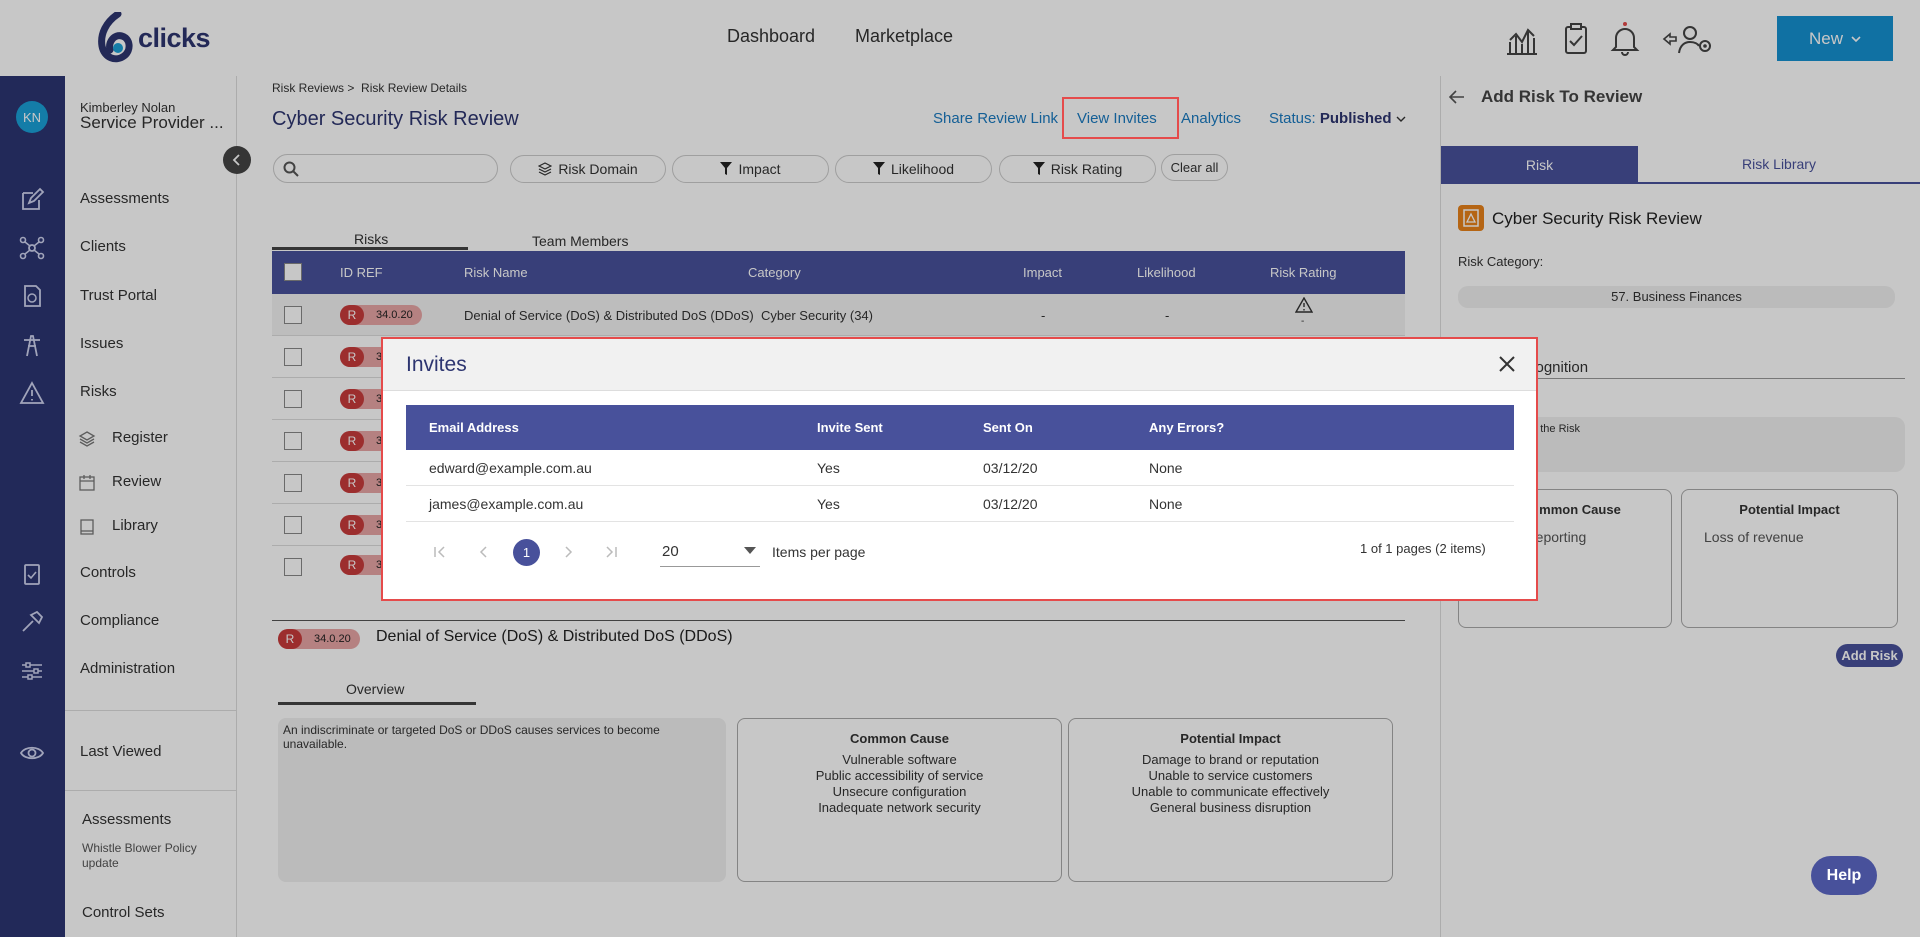 The image size is (1920, 937). What do you see at coordinates (1120, 118) in the screenshot?
I see `view-invites-highlight` at bounding box center [1120, 118].